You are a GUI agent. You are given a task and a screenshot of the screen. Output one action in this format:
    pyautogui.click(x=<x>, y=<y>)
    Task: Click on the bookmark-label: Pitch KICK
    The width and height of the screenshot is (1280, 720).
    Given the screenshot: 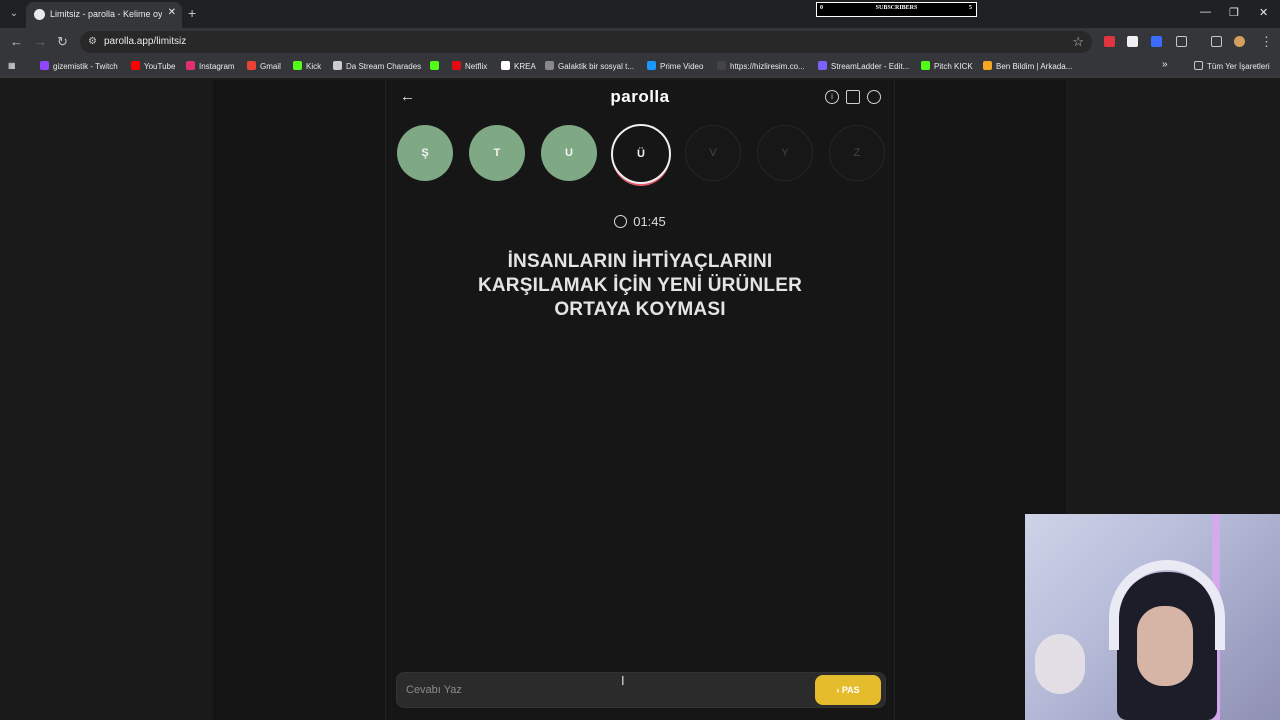 What is the action you would take?
    pyautogui.click(x=953, y=66)
    